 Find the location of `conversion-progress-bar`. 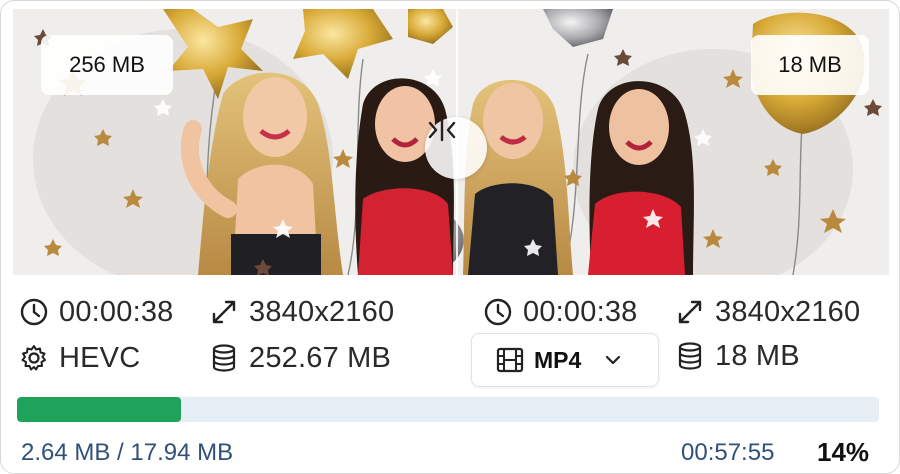

conversion-progress-bar is located at coordinates (448, 409).